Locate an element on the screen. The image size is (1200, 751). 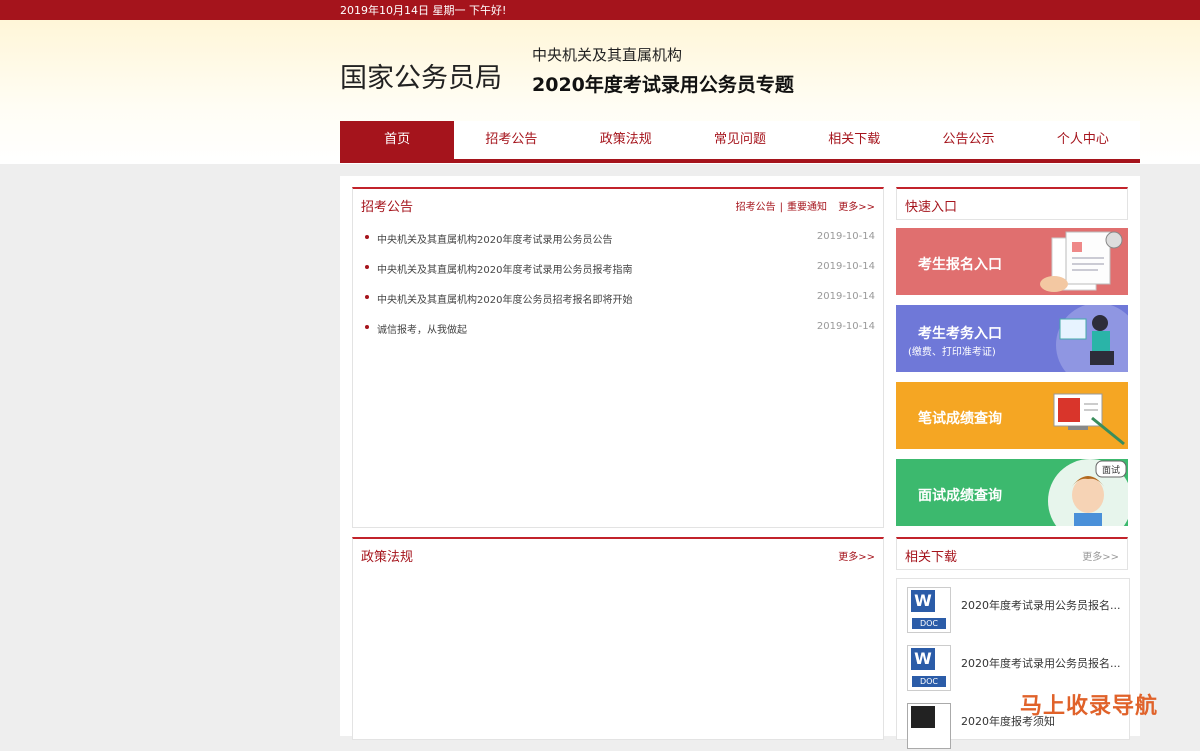
exam-affairs-entry-button: 考生考务入口 (缴费、打印准考证) is located at coordinates (1012, 338).